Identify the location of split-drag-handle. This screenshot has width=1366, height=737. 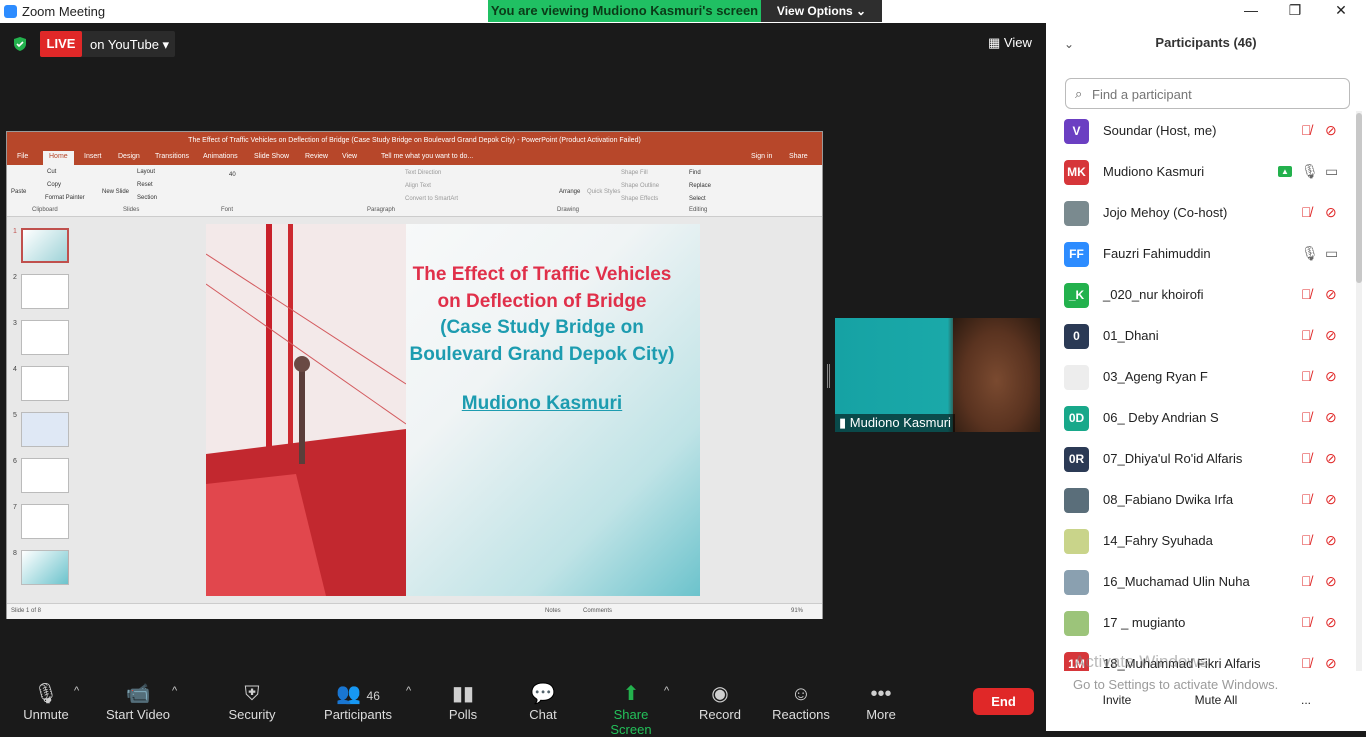
(828, 376).